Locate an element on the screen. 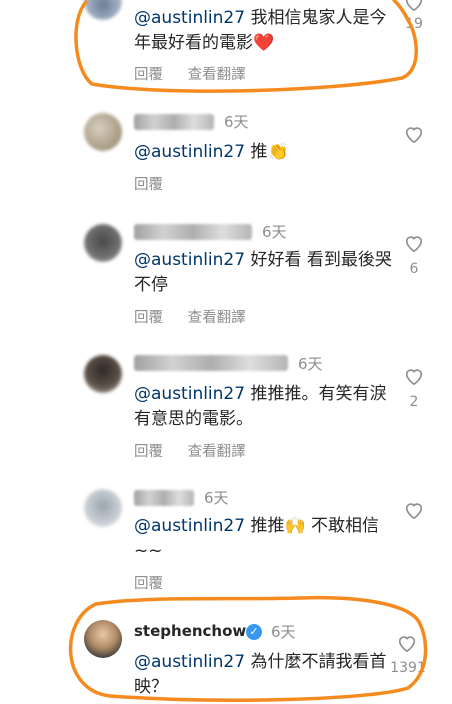 This screenshot has width=452, height=704. like-count: 1391 is located at coordinates (408, 668).